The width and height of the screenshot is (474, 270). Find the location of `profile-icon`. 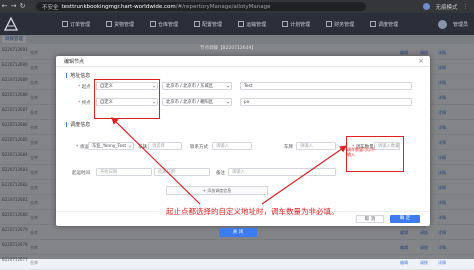

profile-icon is located at coordinates (427, 6).